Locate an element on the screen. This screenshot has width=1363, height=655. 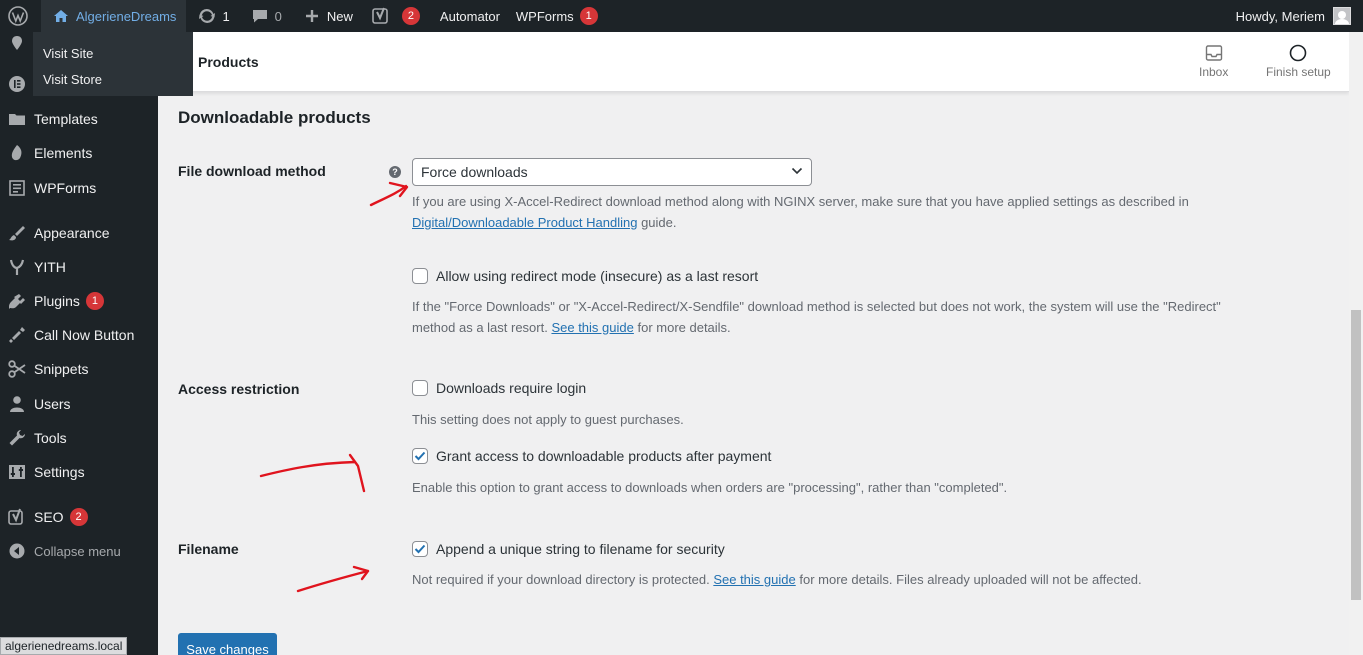
redirect-fallback-checkbox is located at coordinates (420, 276).